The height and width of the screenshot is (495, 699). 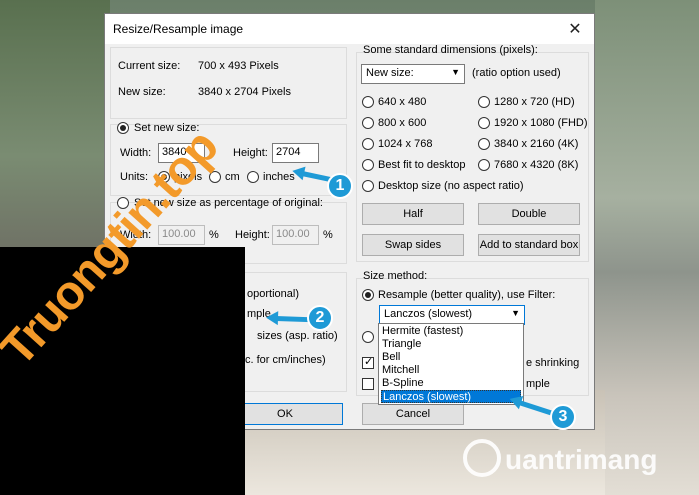 What do you see at coordinates (244, 92) in the screenshot?
I see `new-size-value: 3840 x 2704 Pixels` at bounding box center [244, 92].